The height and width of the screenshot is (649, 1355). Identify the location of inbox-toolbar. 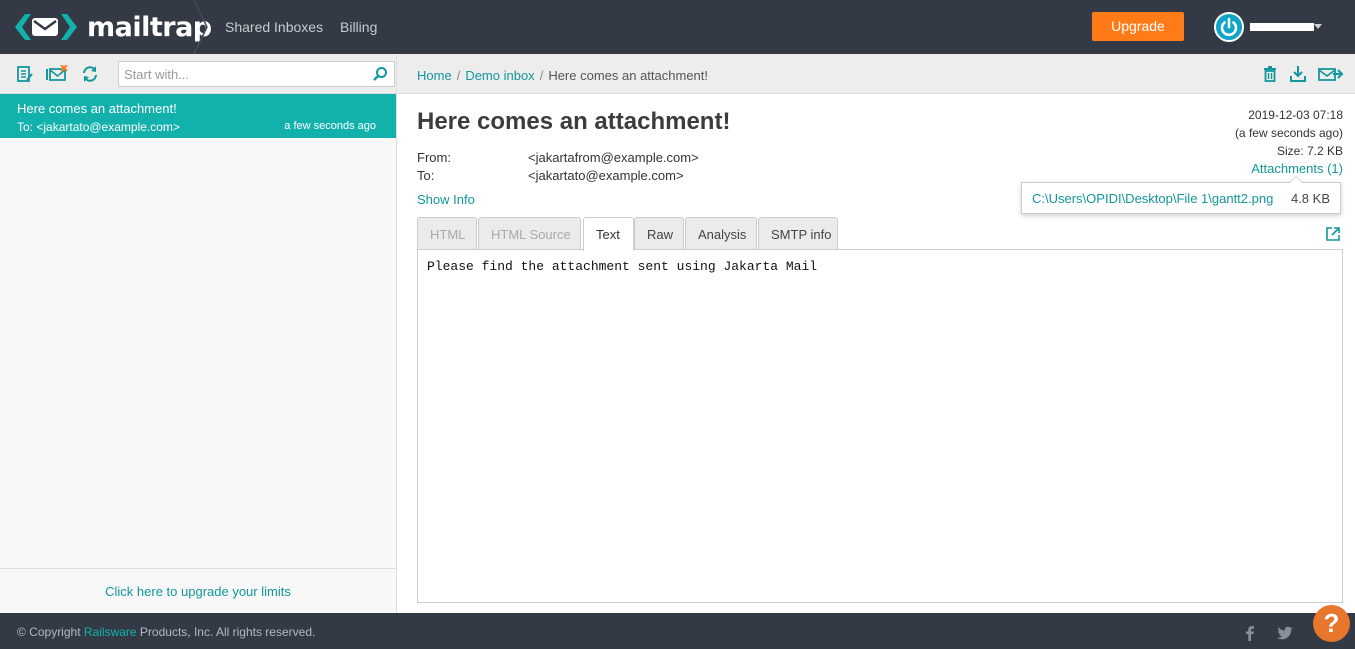
(198, 74).